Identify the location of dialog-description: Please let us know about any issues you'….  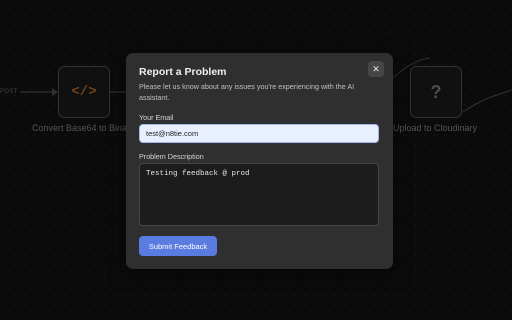
(247, 92).